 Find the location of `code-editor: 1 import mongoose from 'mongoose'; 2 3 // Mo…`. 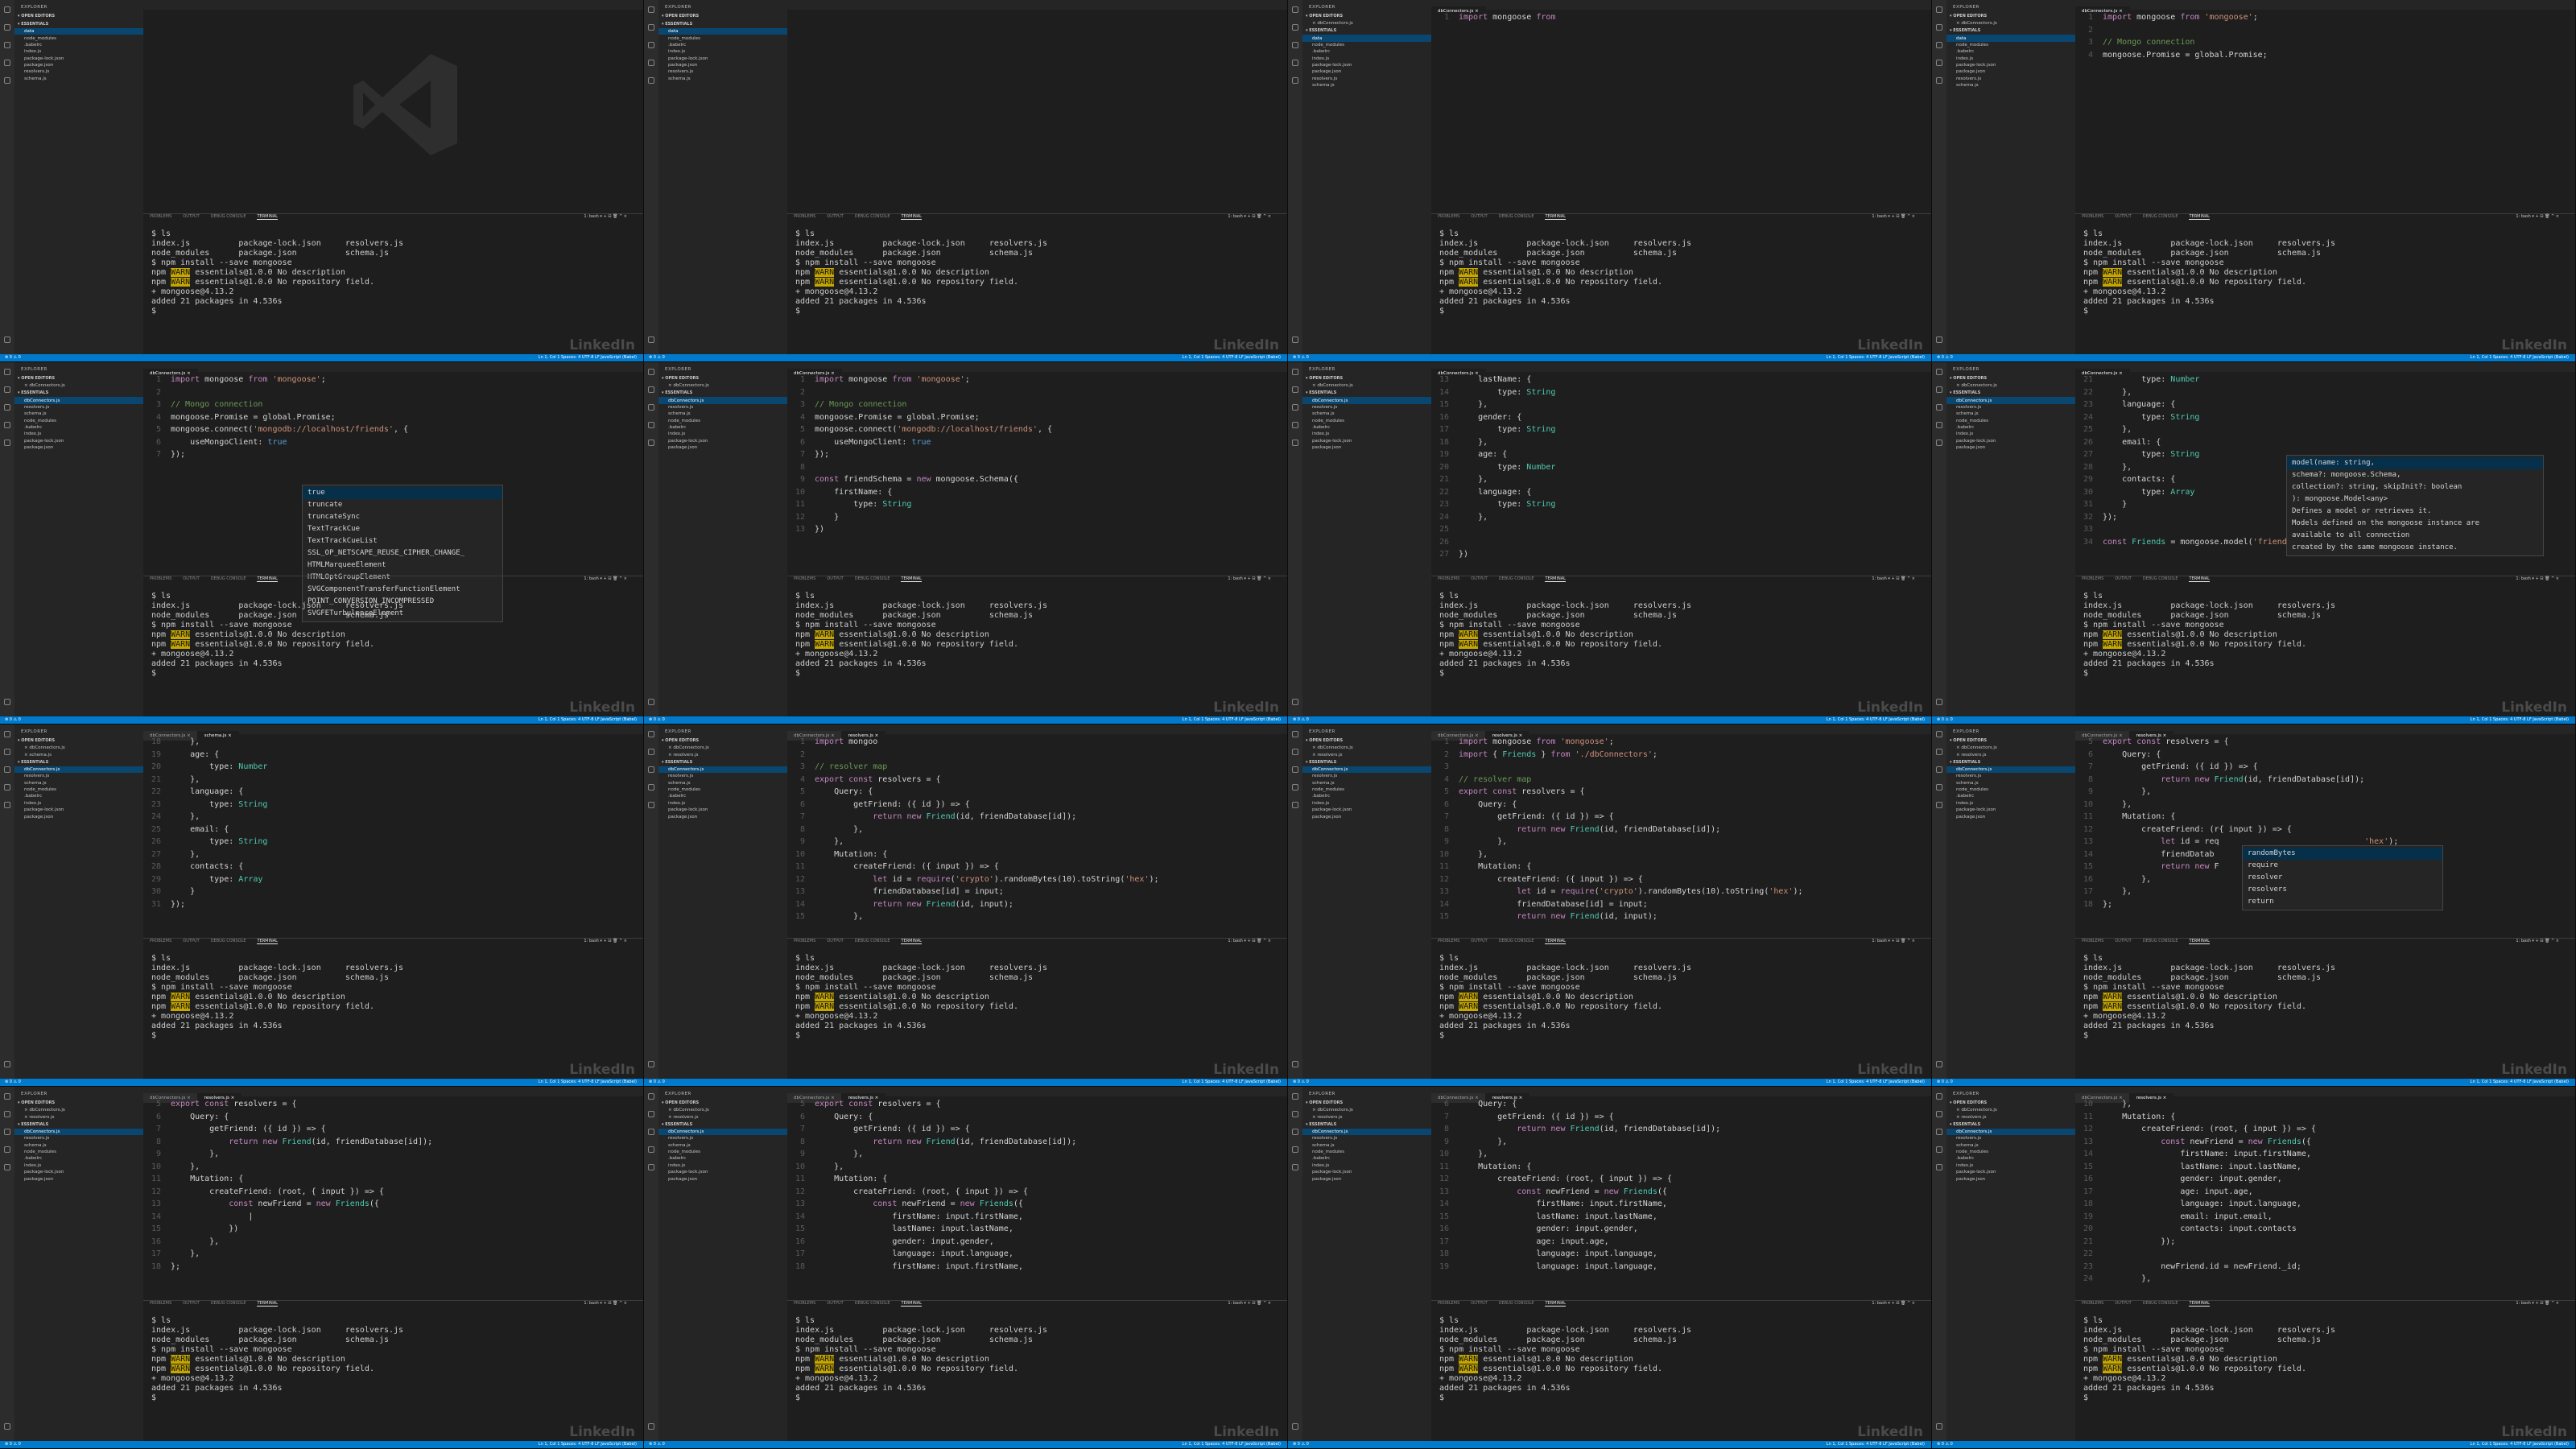

code-editor: 1 import mongoose from 'mongoose'; 2 3 // Mo… is located at coordinates (2322, 112).